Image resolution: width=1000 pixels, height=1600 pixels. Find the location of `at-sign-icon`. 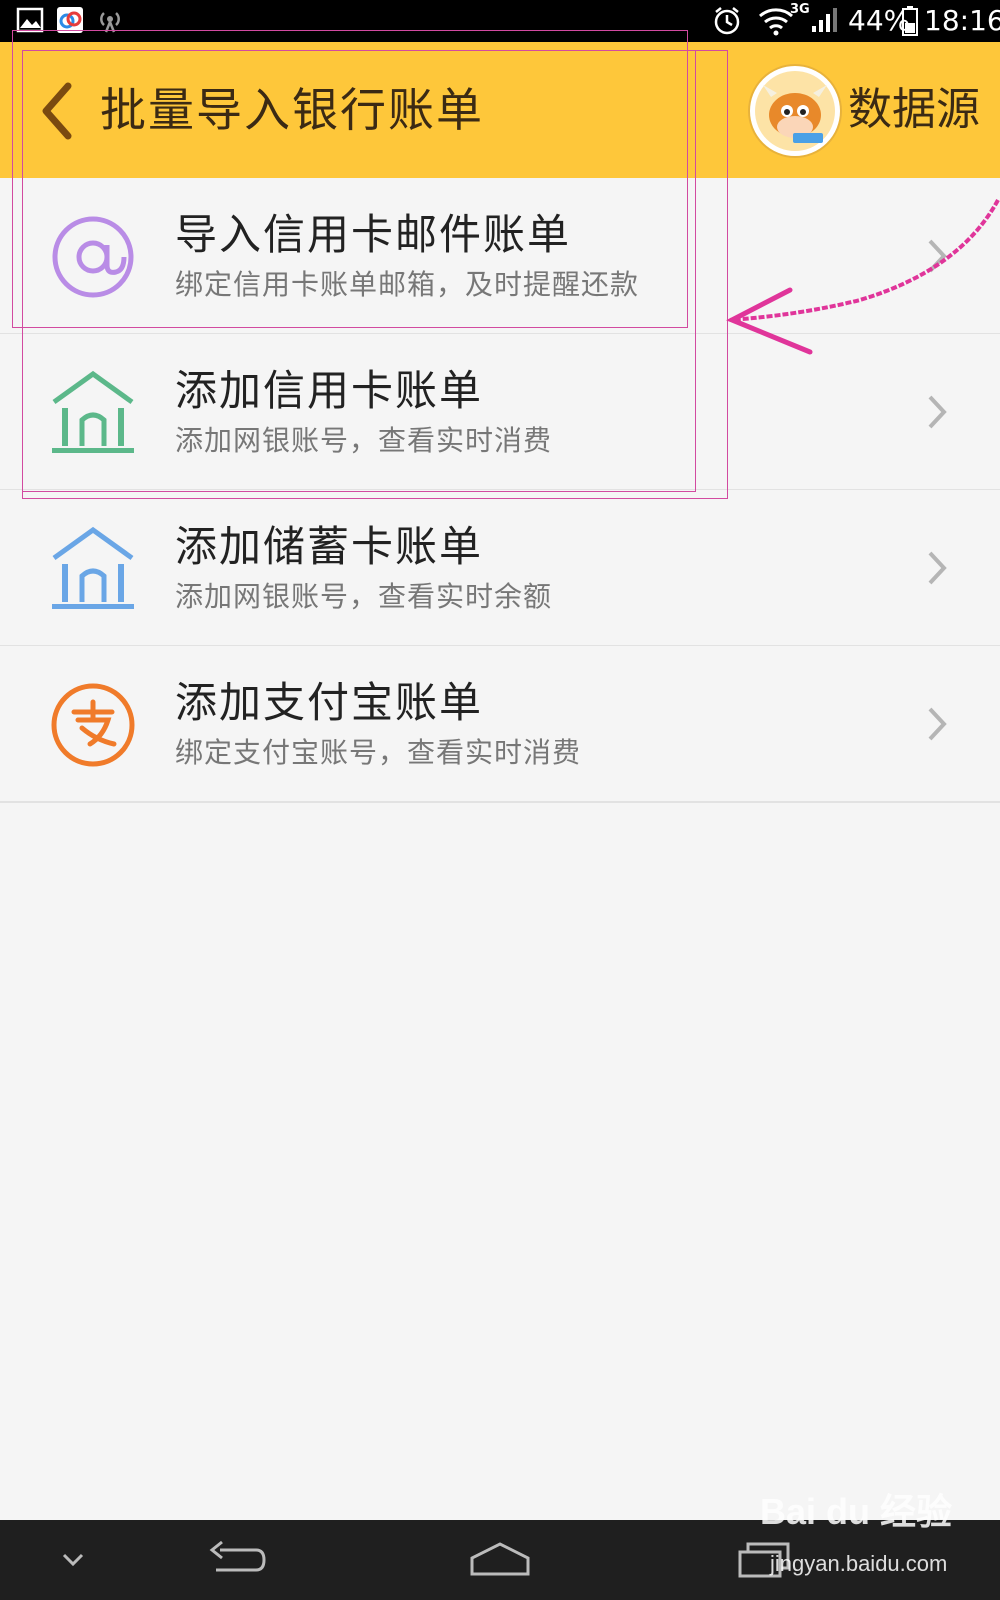

at-sign-icon is located at coordinates (93, 257).